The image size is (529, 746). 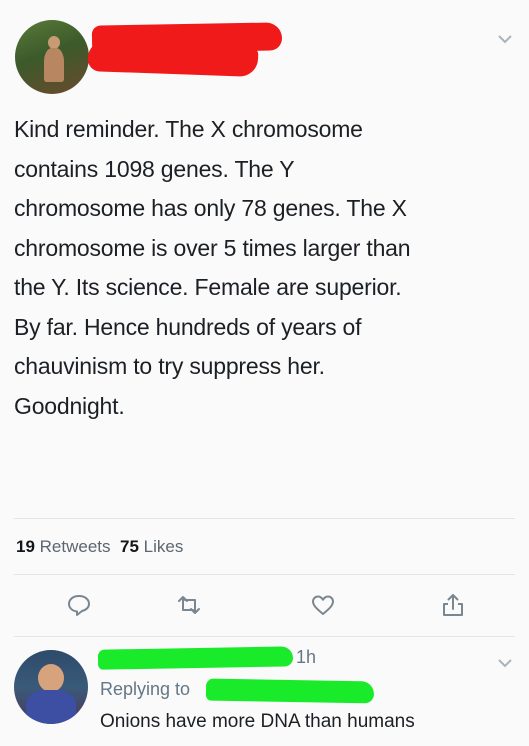 I want to click on share-icon, so click(x=453, y=605).